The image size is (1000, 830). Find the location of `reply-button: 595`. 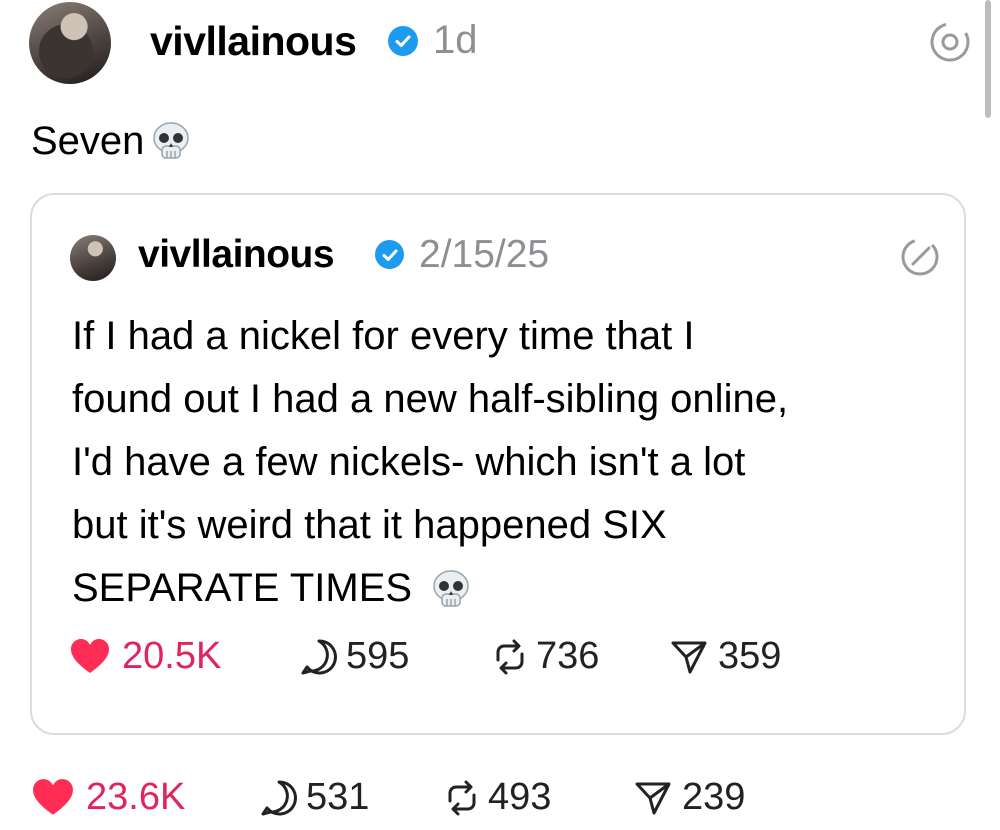

reply-button: 595 is located at coordinates (395, 656).